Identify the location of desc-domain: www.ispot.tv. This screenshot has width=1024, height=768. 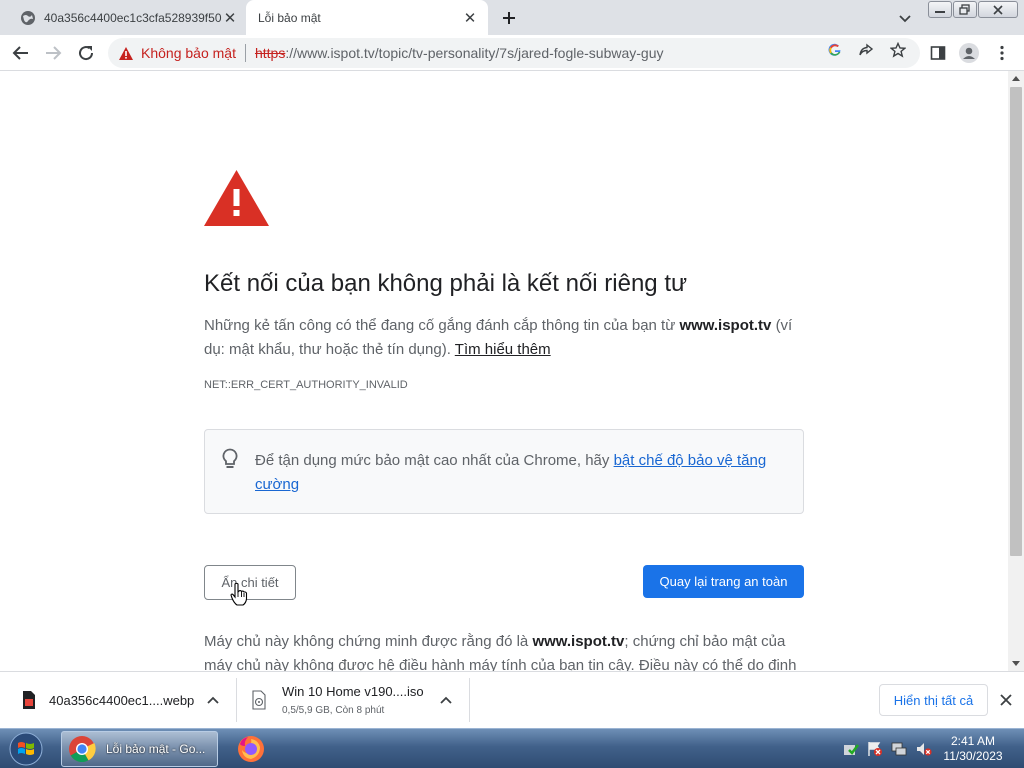
(725, 325).